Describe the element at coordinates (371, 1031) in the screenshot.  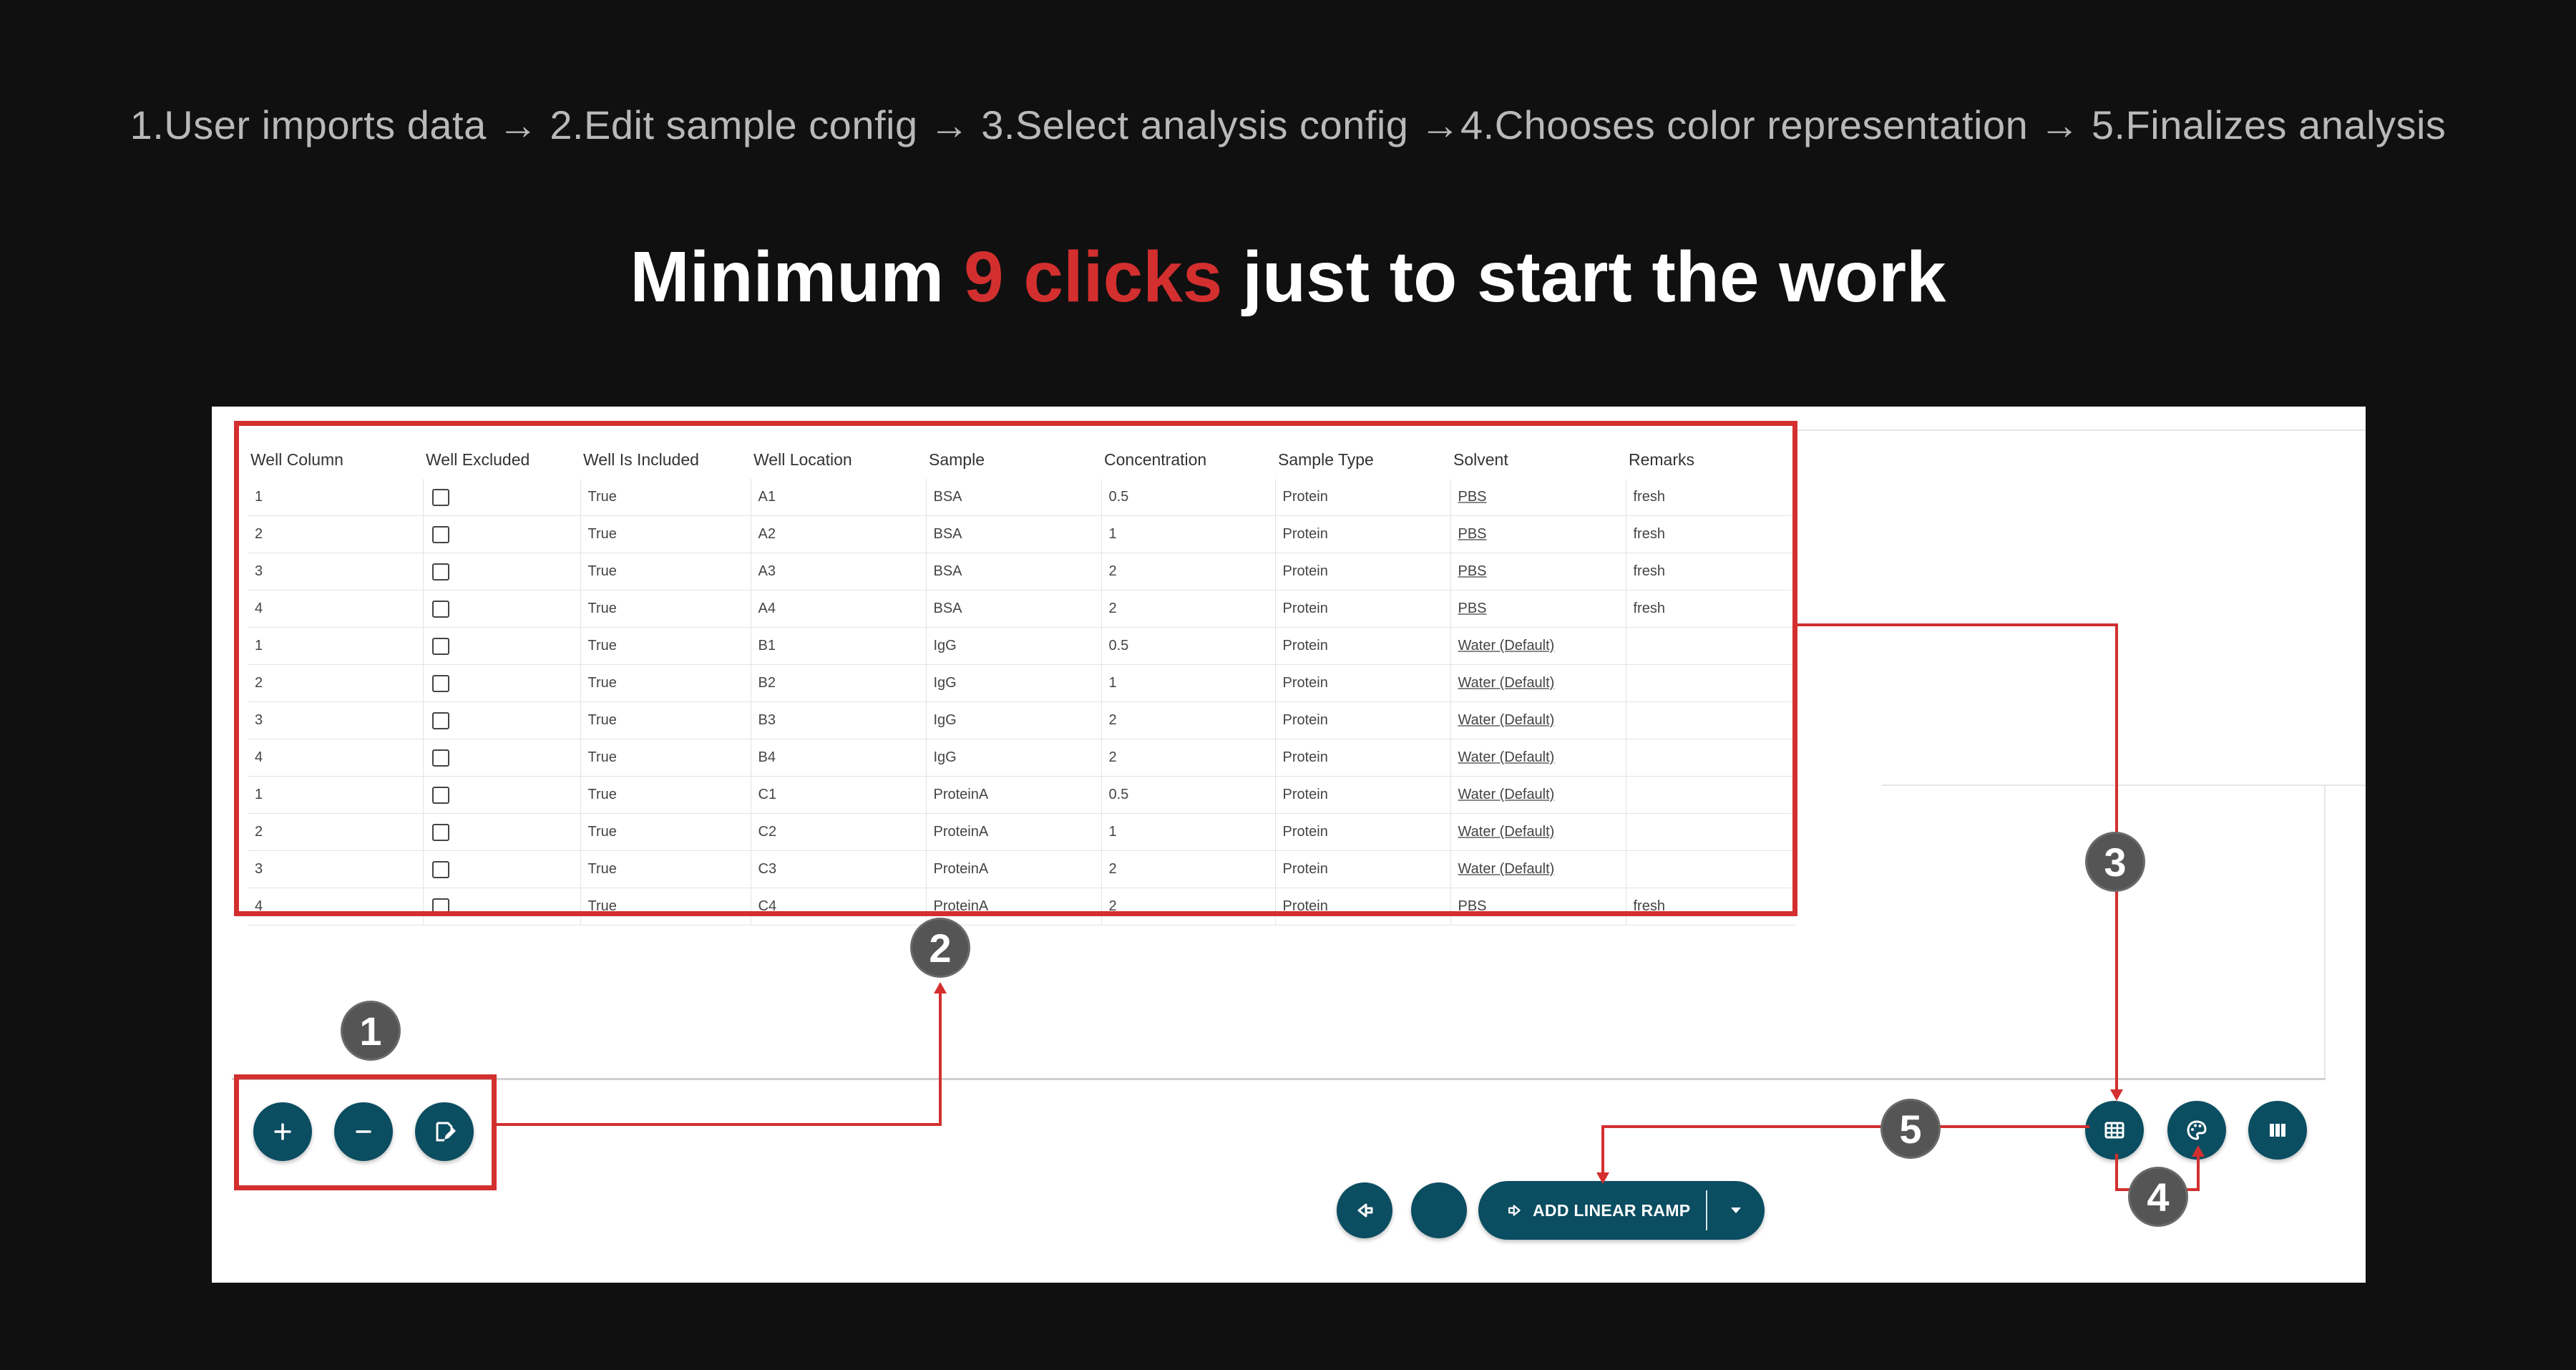
I see `step-badge-1: 1` at that location.